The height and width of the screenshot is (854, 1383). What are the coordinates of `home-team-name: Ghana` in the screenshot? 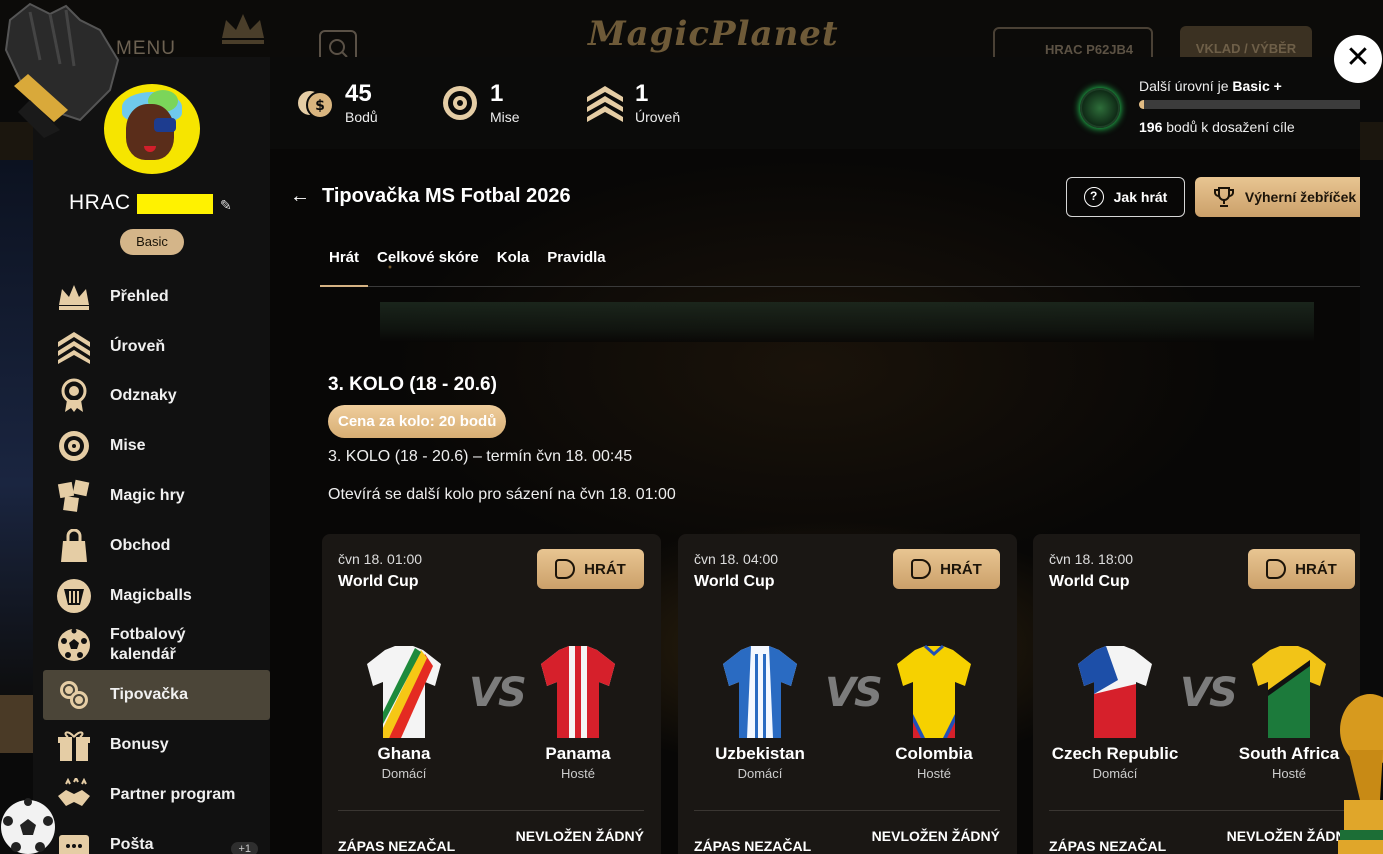 It's located at (404, 753).